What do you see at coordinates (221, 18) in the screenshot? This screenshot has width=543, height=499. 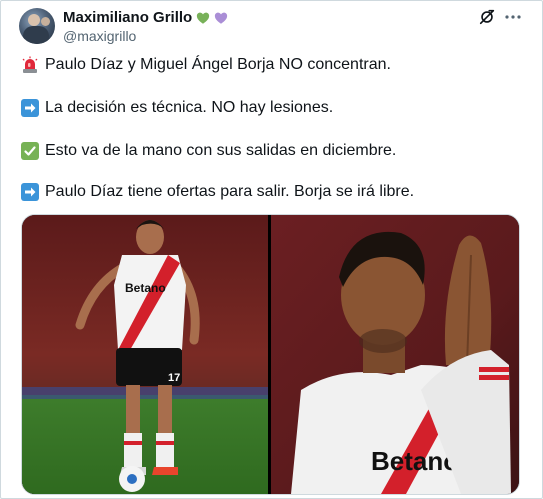 I see `purple-heart-icon` at bounding box center [221, 18].